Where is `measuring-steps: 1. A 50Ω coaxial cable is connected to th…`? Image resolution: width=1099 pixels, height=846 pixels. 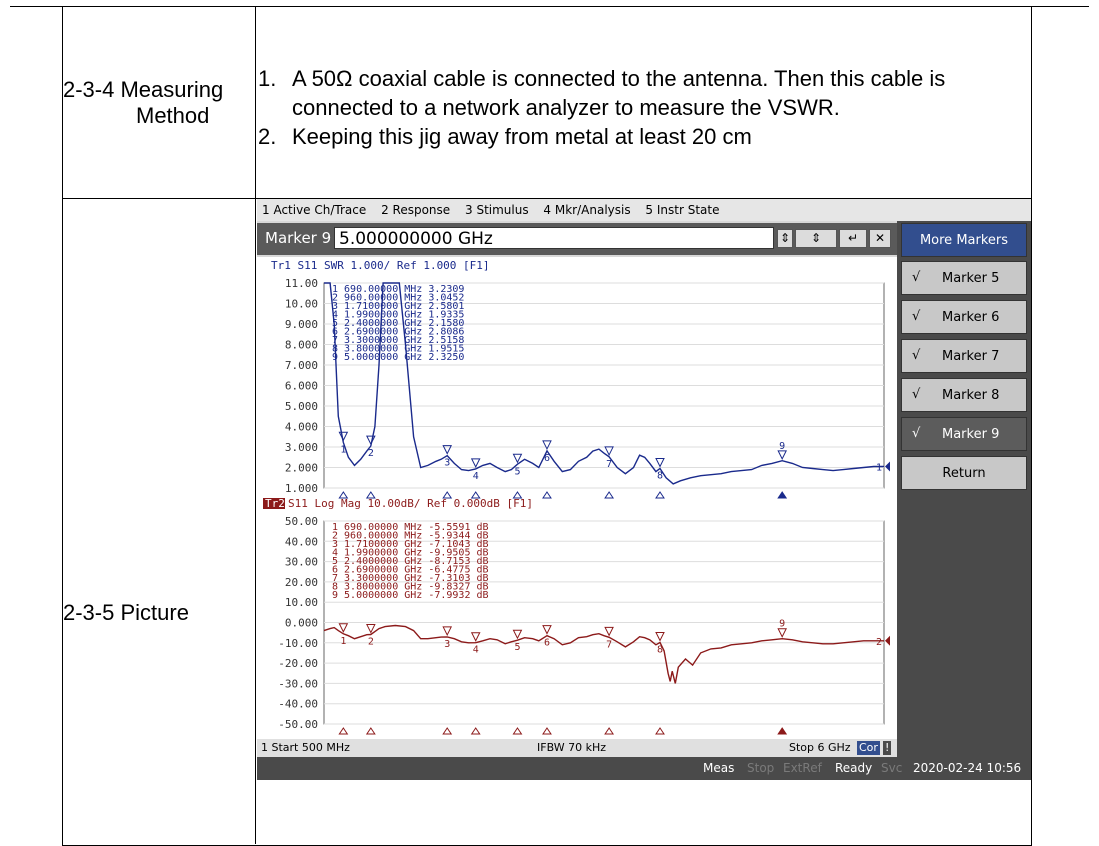
measuring-steps: 1. A 50Ω coaxial cable is connected to th… is located at coordinates (601, 107).